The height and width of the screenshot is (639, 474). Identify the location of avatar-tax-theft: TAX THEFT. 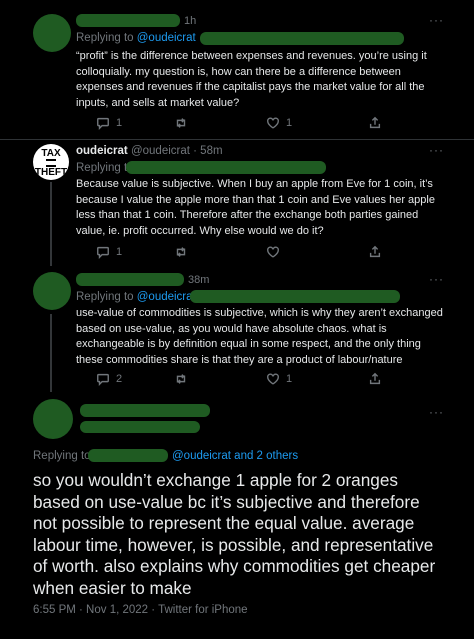
(51, 162).